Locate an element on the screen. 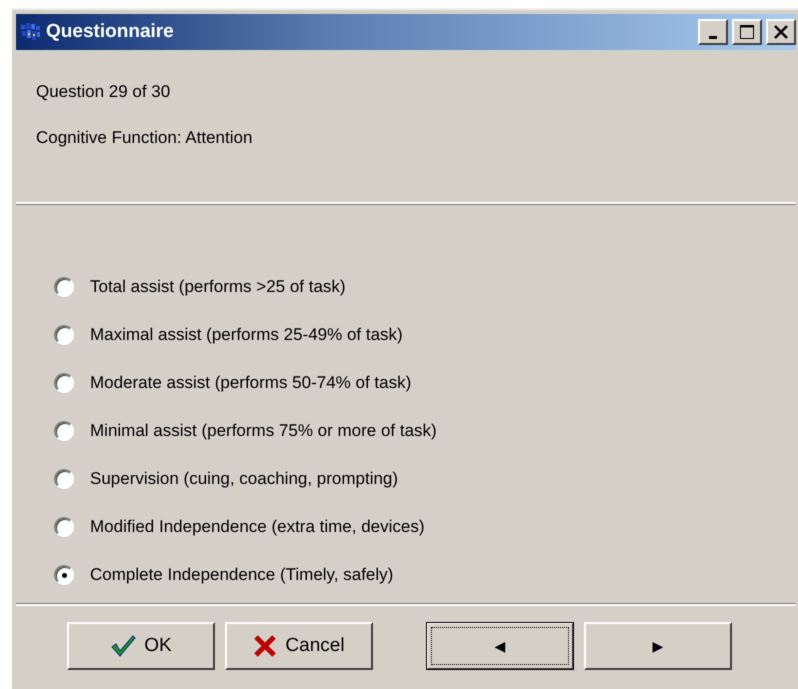  answer-option: Complete Independence (Timely, safely) is located at coordinates (426, 575).